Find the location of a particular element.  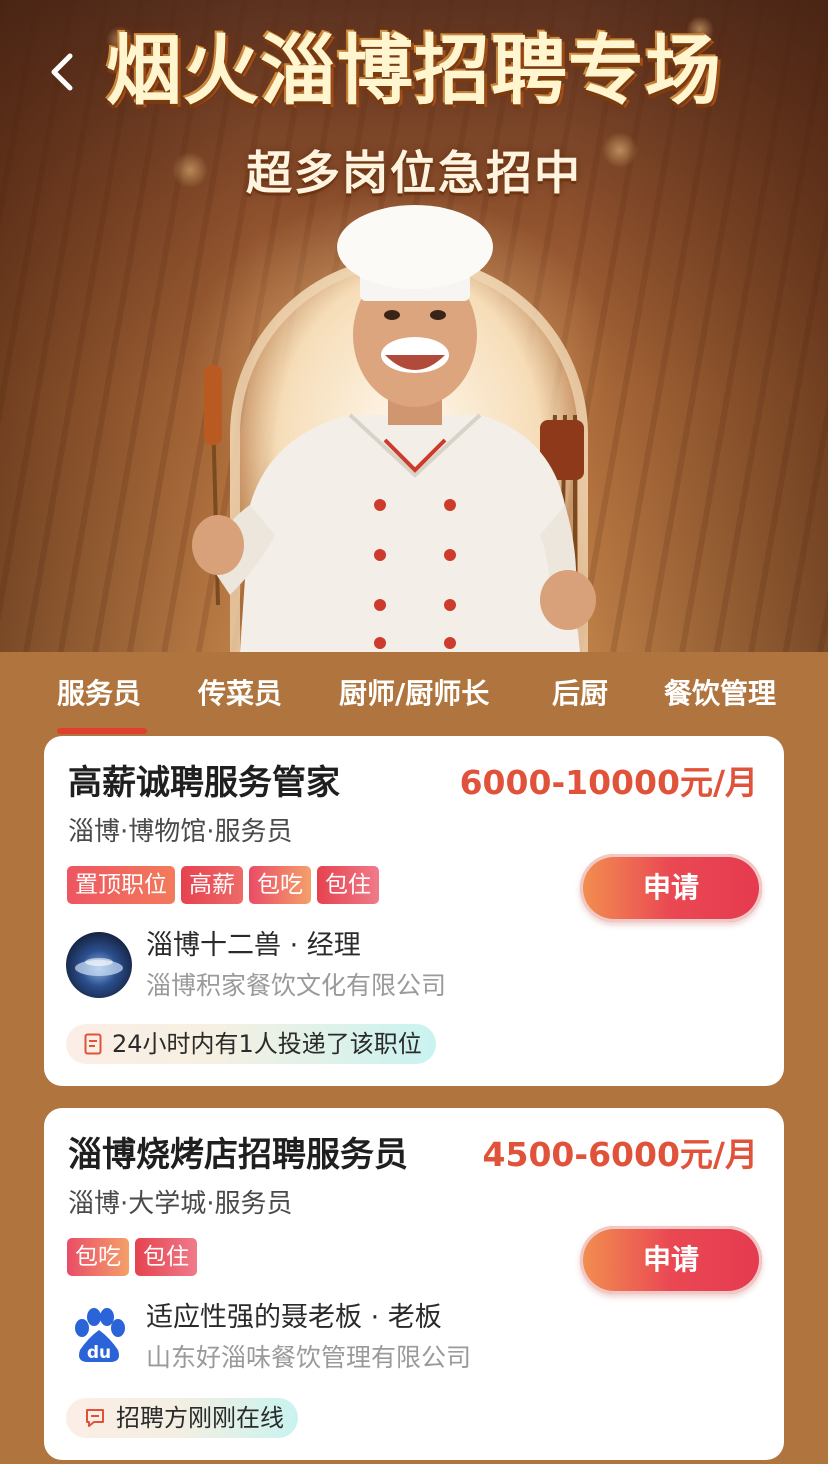

restaurant-photo-avatar is located at coordinates (99, 965).